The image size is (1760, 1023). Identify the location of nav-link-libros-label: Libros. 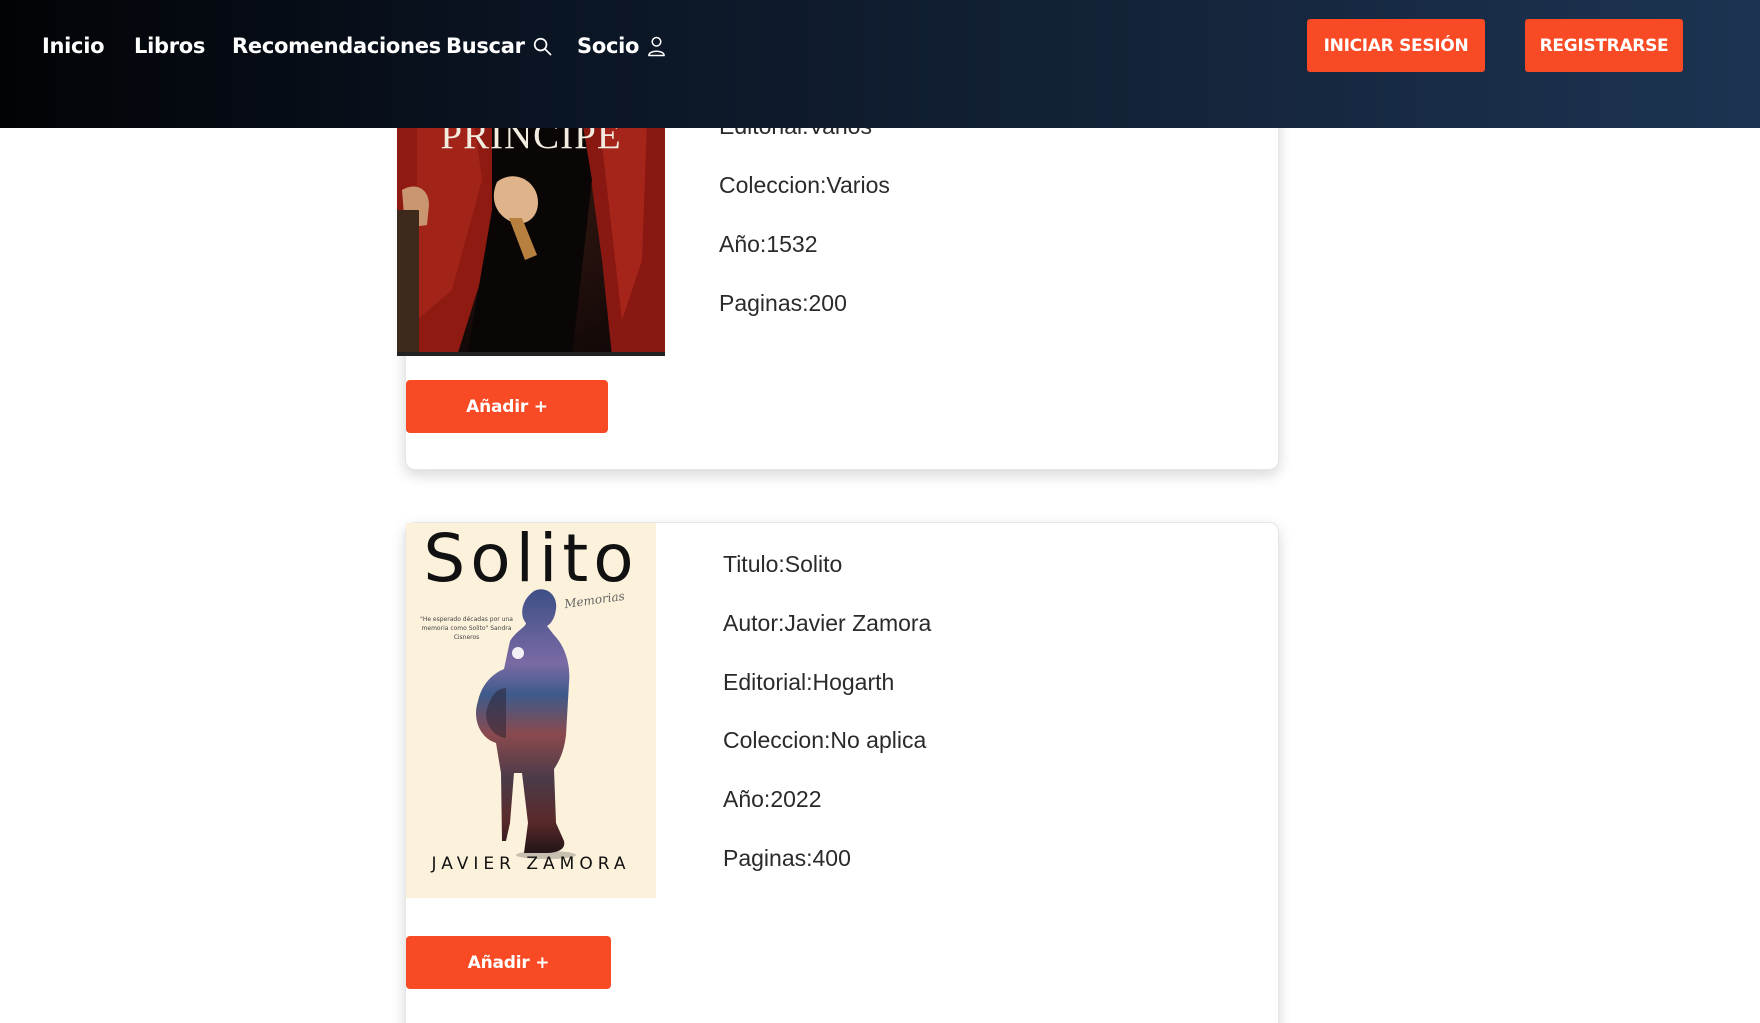
(170, 46).